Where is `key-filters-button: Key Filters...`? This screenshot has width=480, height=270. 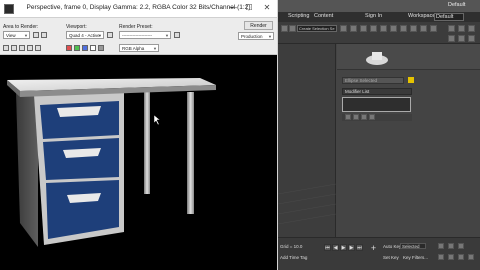
key-filters-button: Key Filters... is located at coordinates (415, 257).